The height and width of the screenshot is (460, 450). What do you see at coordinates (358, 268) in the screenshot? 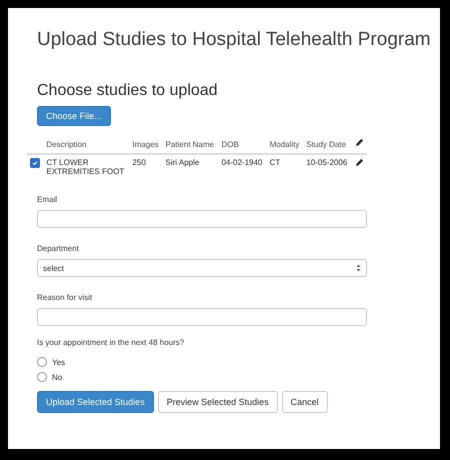
I see `select-arrows-icon` at bounding box center [358, 268].